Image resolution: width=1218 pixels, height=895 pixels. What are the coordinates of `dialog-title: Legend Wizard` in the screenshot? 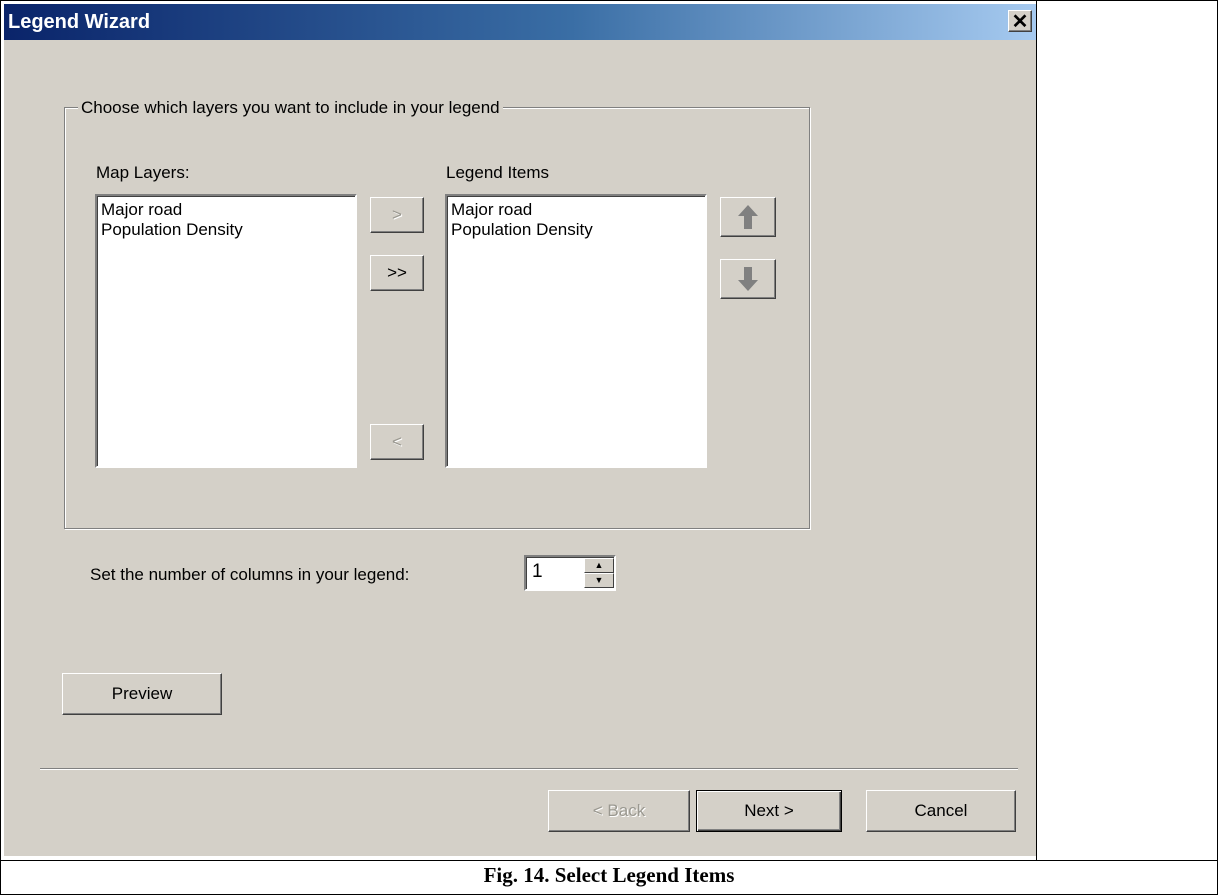 It's located at (79, 22).